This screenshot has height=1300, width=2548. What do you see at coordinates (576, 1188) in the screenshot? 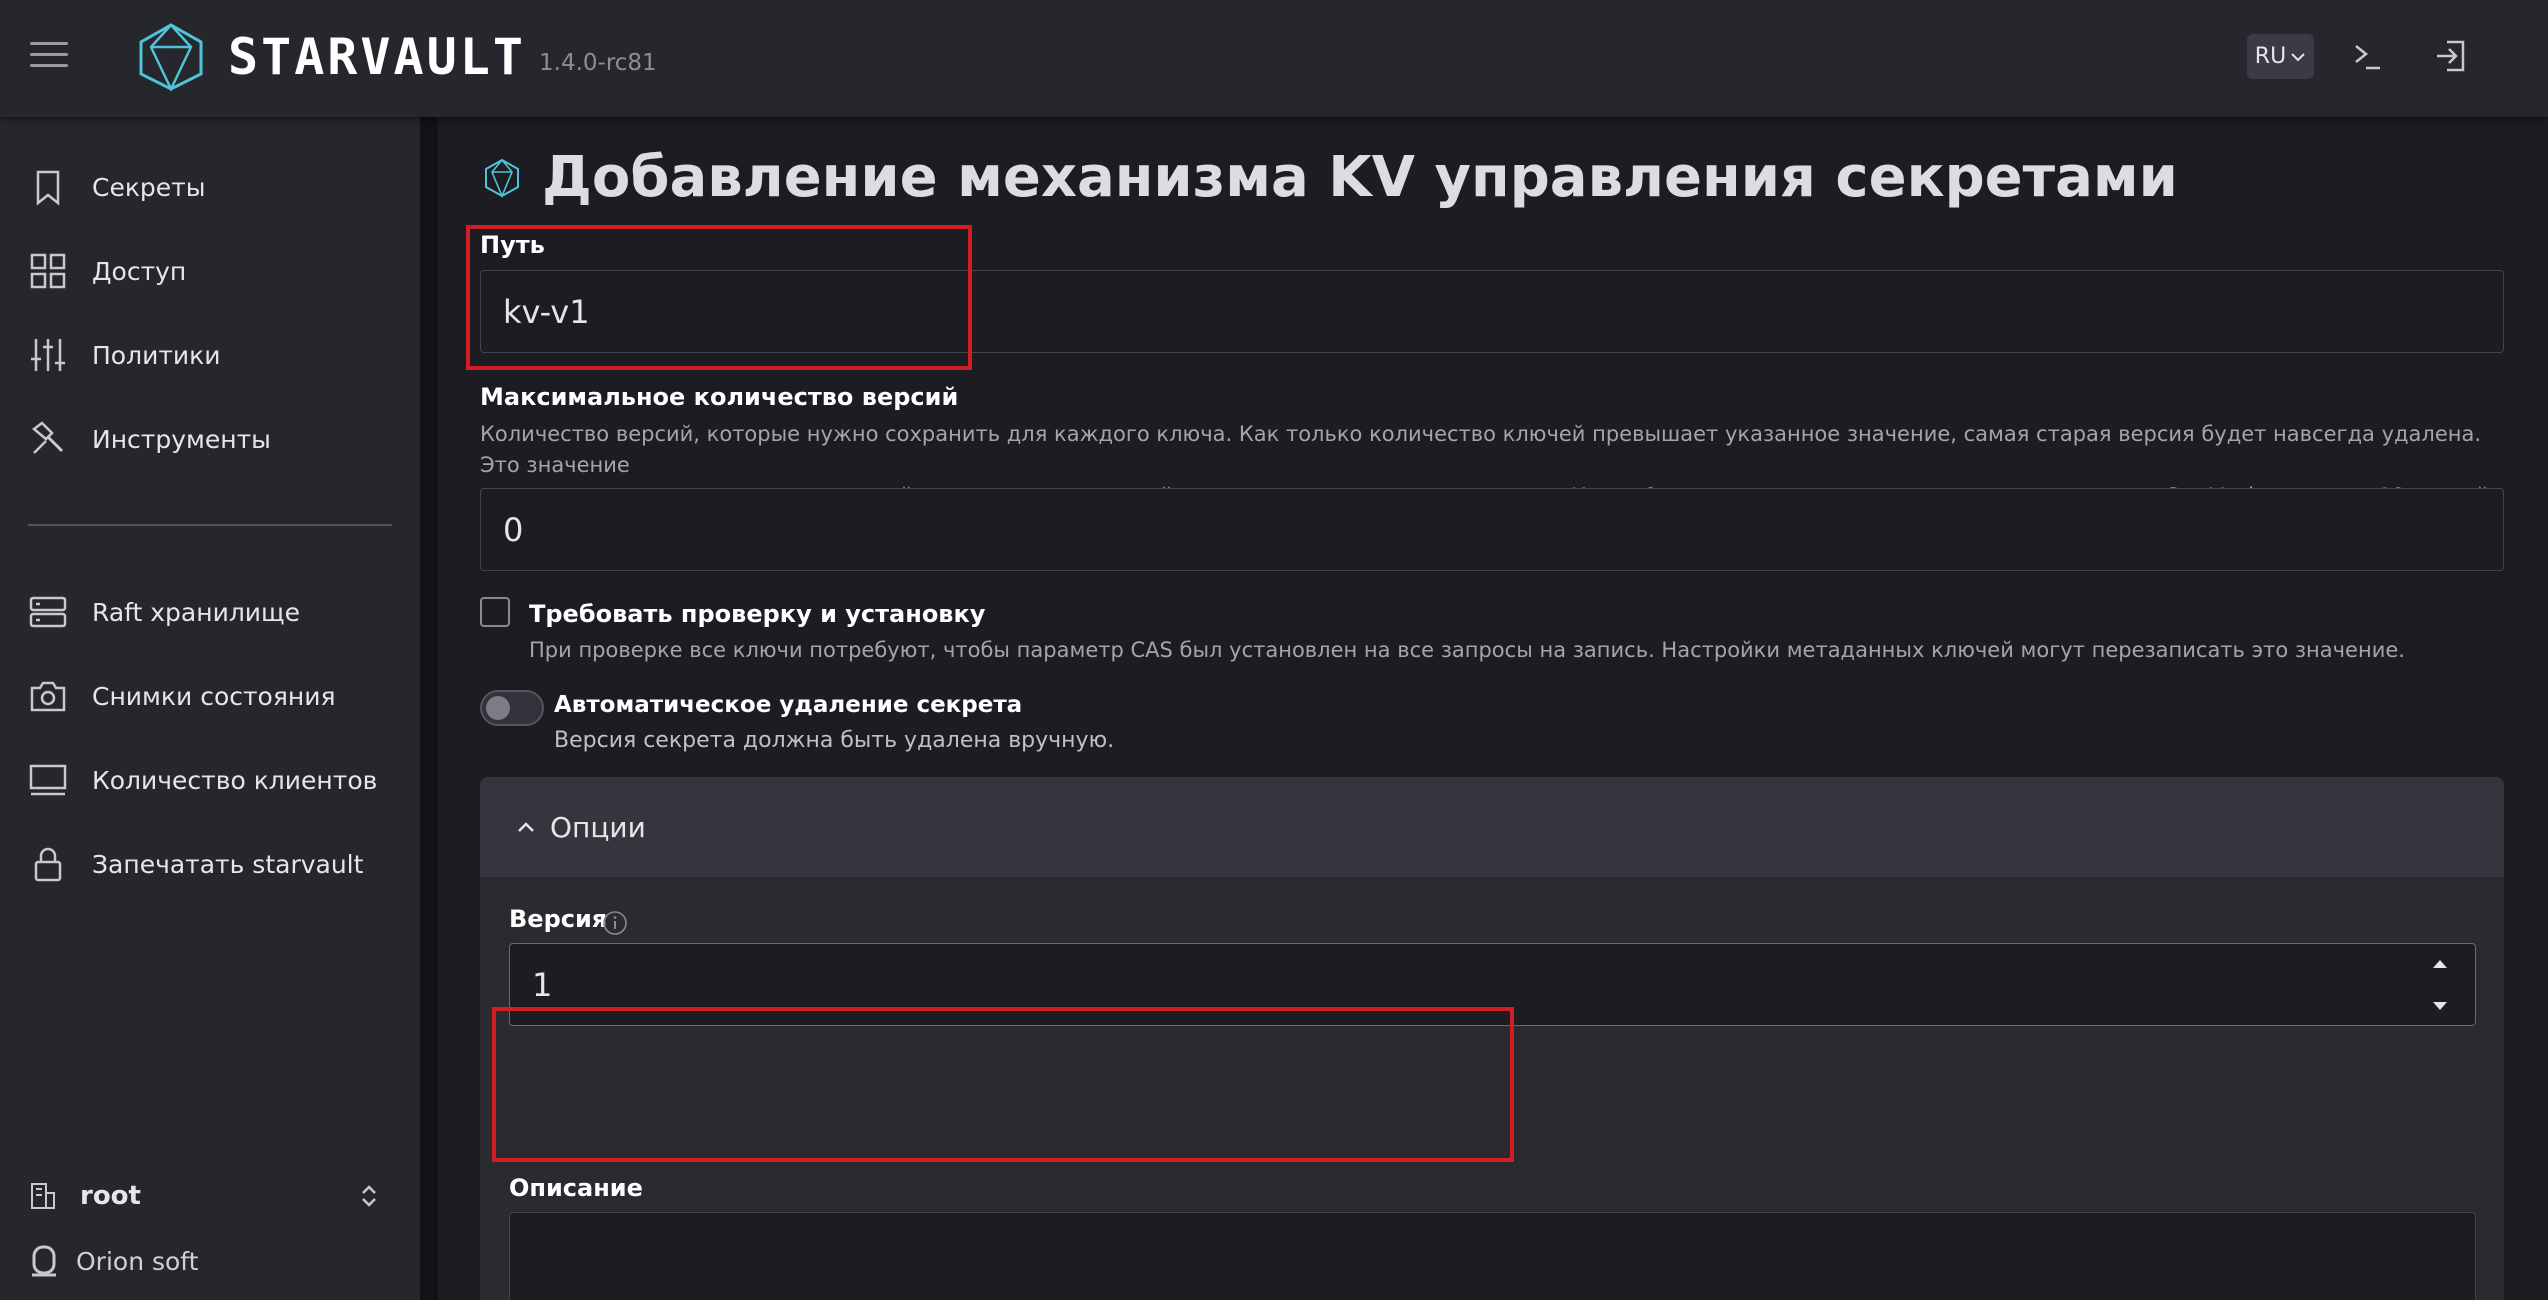
I see `description-label: Описание` at bounding box center [576, 1188].